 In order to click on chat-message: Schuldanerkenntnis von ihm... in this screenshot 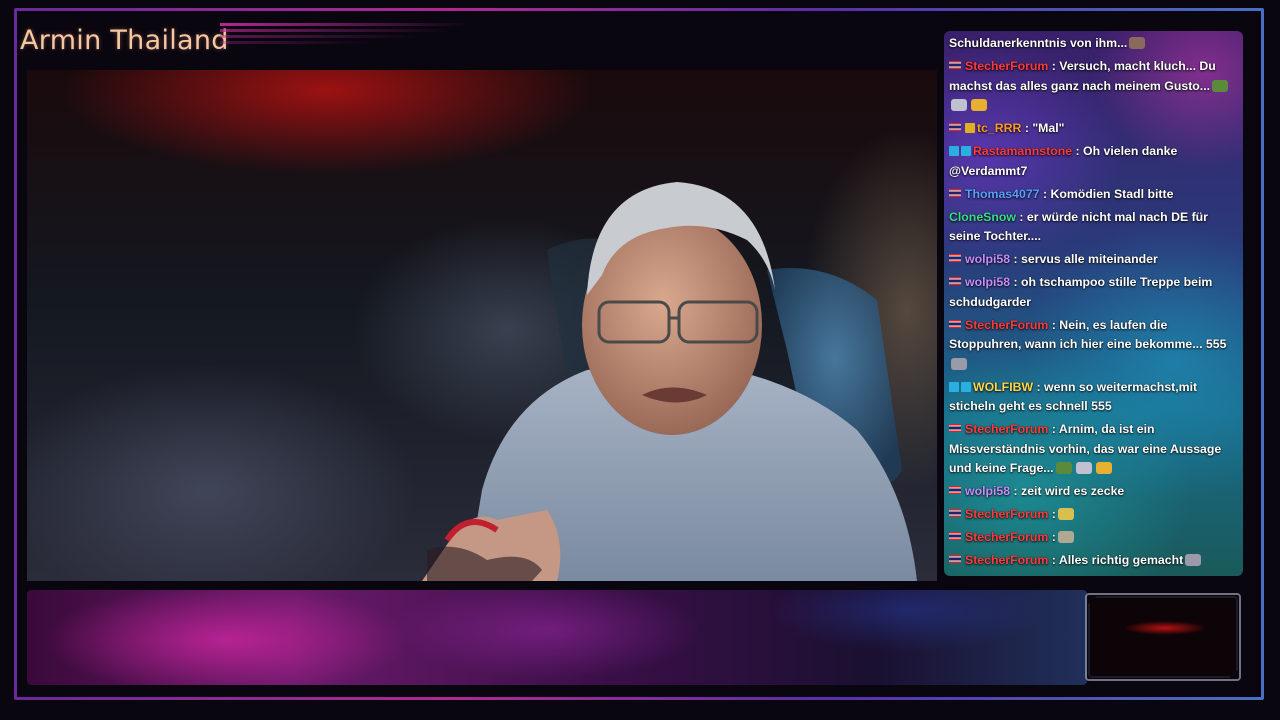, I will do `click(1093, 44)`.